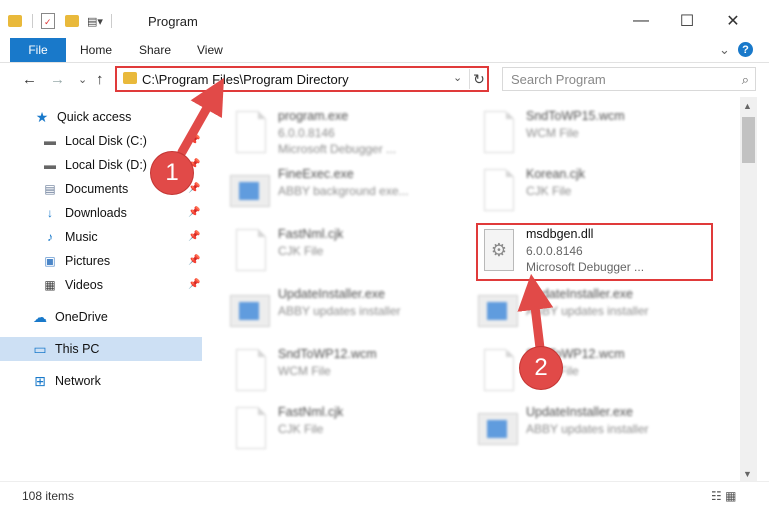 The height and width of the screenshot is (524, 769). Describe the element at coordinates (384, 493) in the screenshot. I see `status-bar: 108 items ☷ ▦` at that location.